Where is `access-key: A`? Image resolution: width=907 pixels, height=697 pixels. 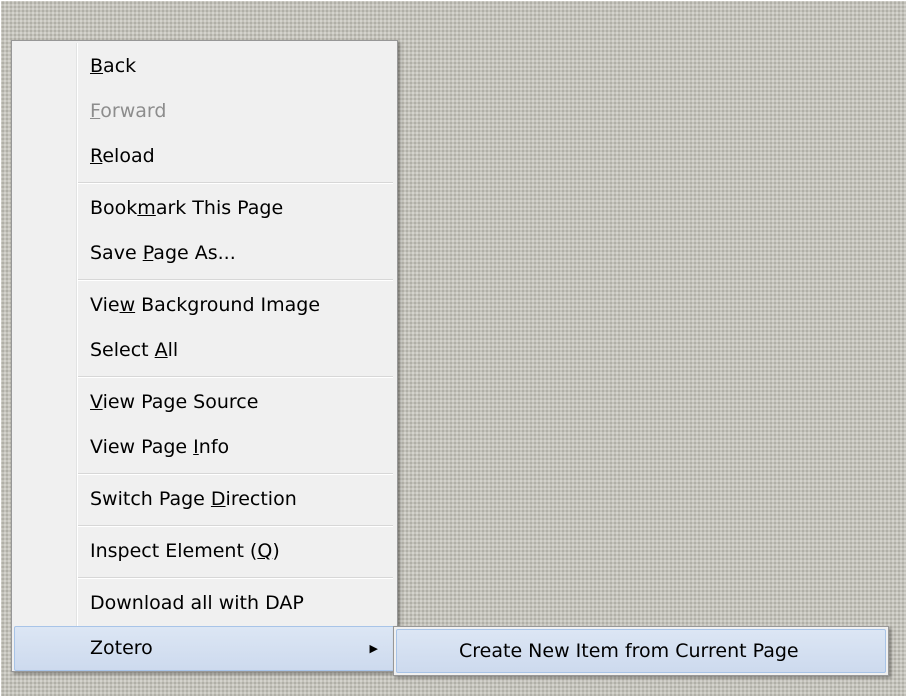 access-key: A is located at coordinates (161, 350).